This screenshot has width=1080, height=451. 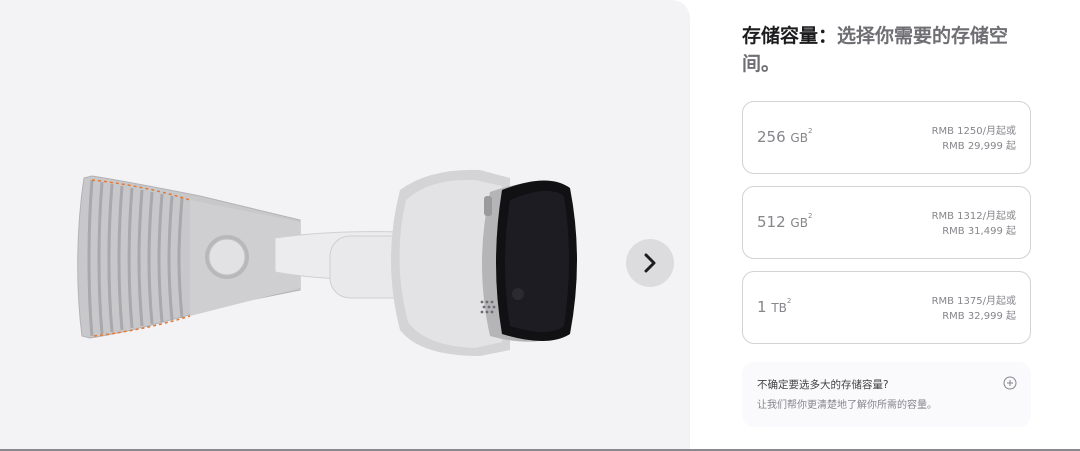 I want to click on storage-heading-label: 存储容量：, so click(x=790, y=36).